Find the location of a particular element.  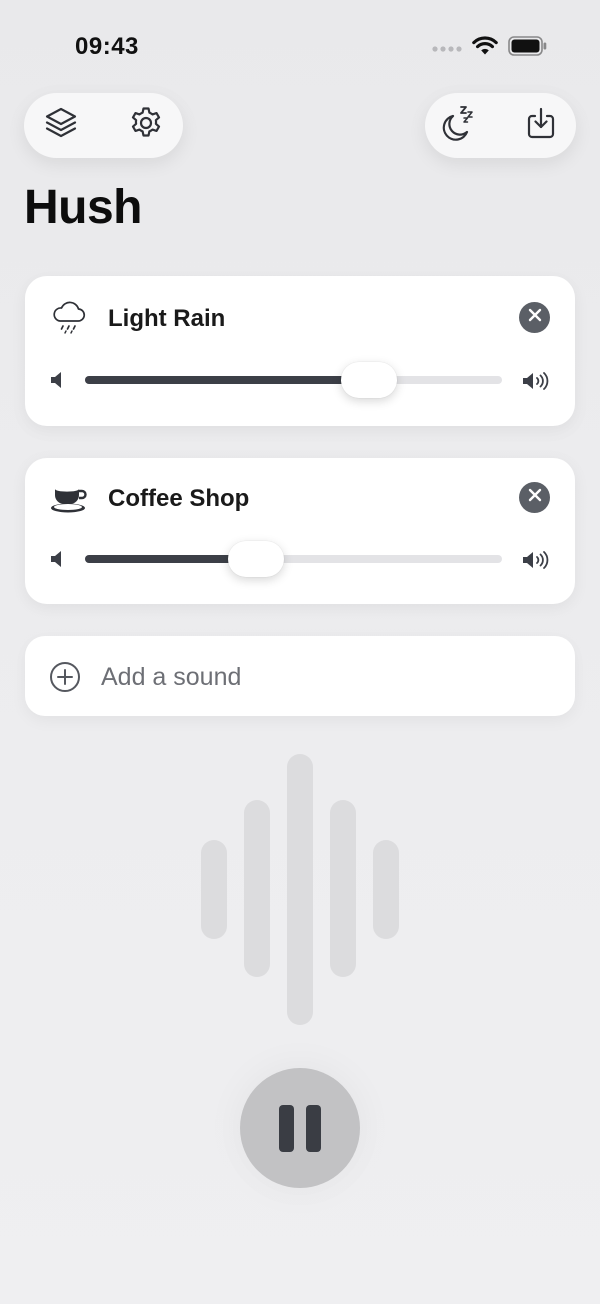

toolbar-left-pill is located at coordinates (103, 125).